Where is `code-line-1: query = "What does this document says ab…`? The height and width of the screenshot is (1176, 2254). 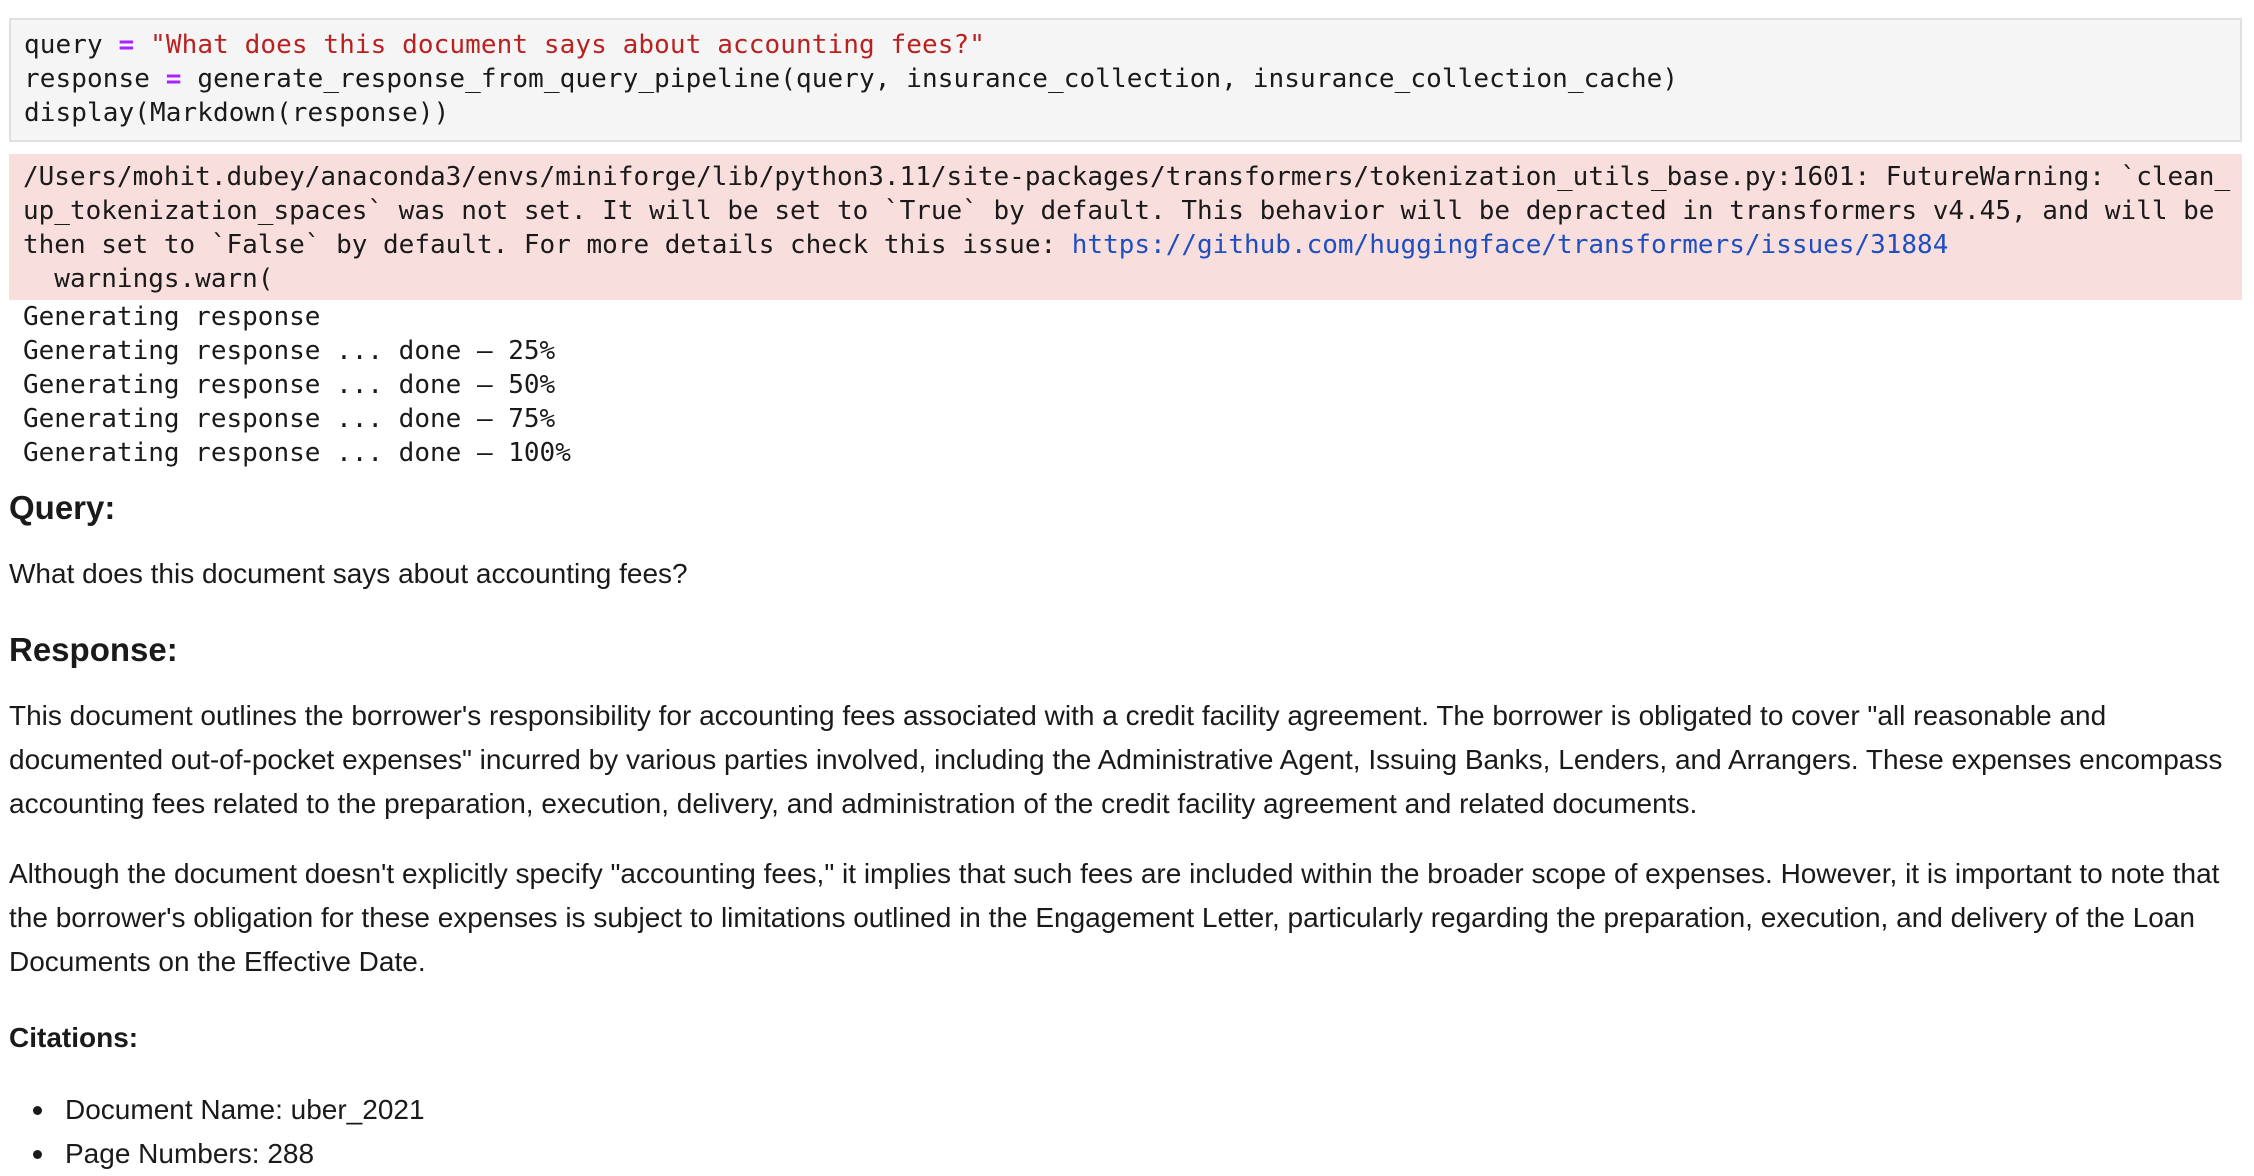
code-line-1: query = "What does this document says ab… is located at coordinates (504, 45).